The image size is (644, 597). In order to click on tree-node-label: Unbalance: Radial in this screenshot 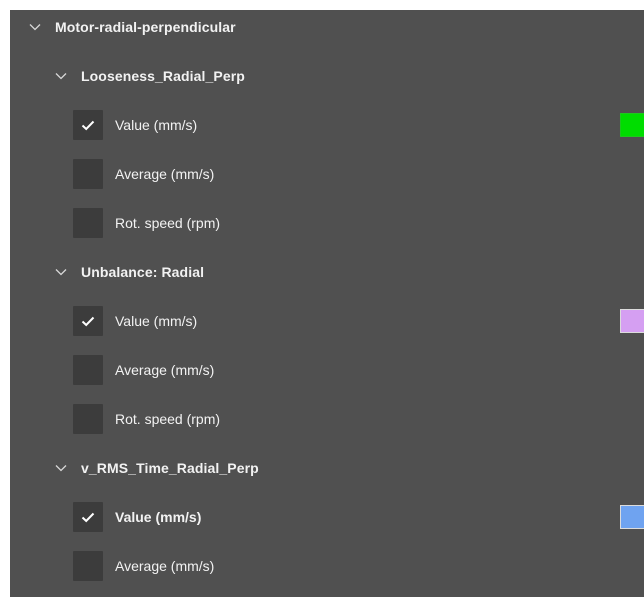, I will do `click(143, 272)`.